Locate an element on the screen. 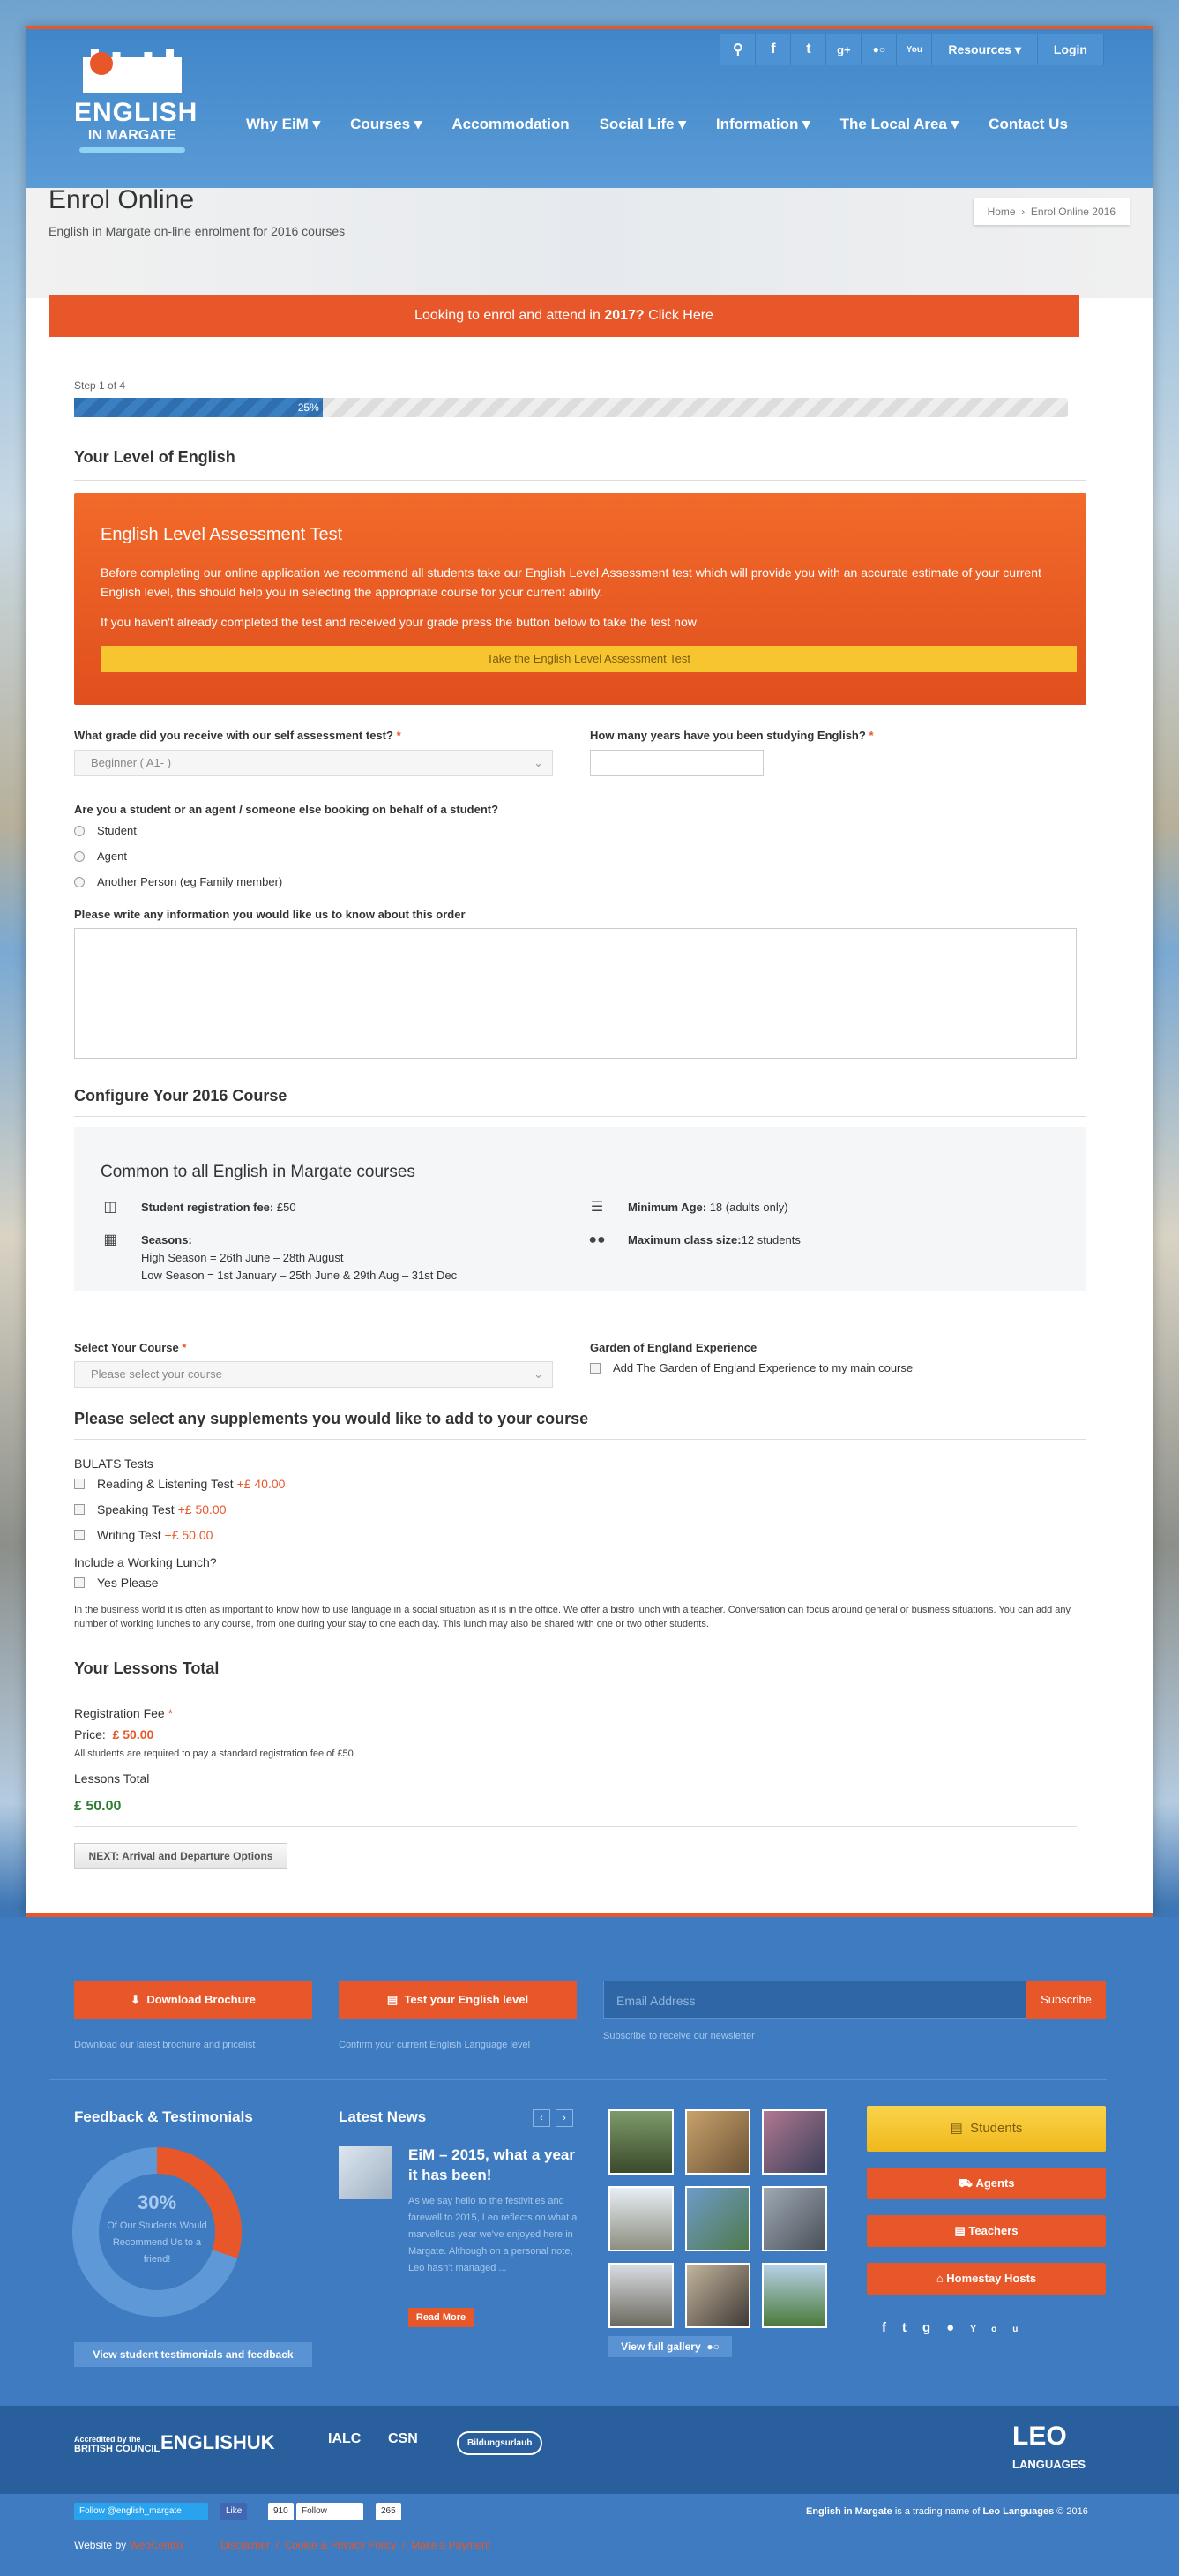 The image size is (1179, 2576). course-select: Please select your course ⌄ is located at coordinates (313, 1375).